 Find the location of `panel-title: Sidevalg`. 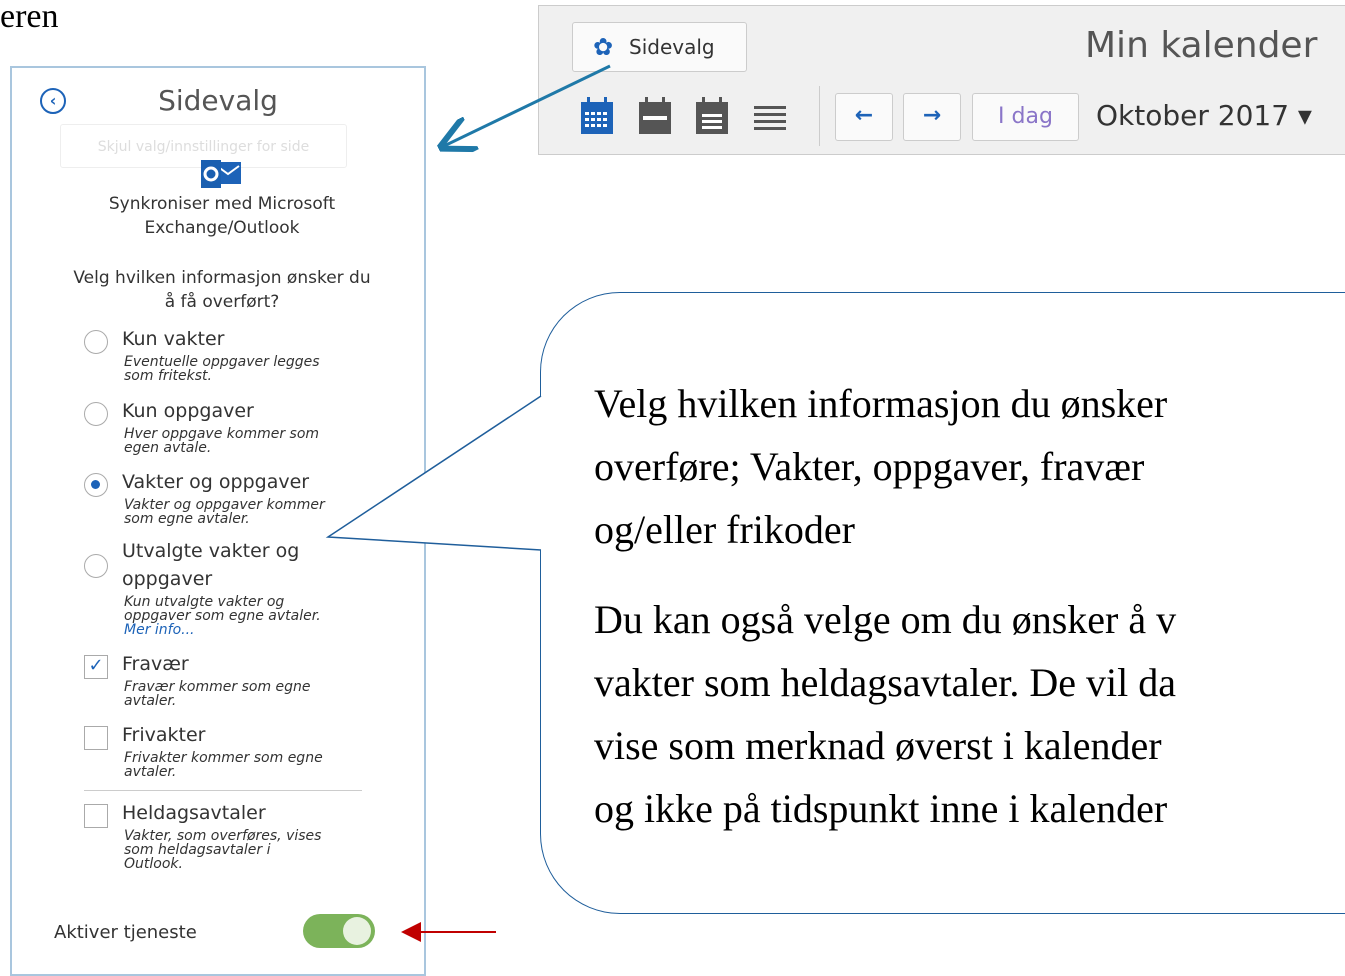

panel-title: Sidevalg is located at coordinates (218, 100).